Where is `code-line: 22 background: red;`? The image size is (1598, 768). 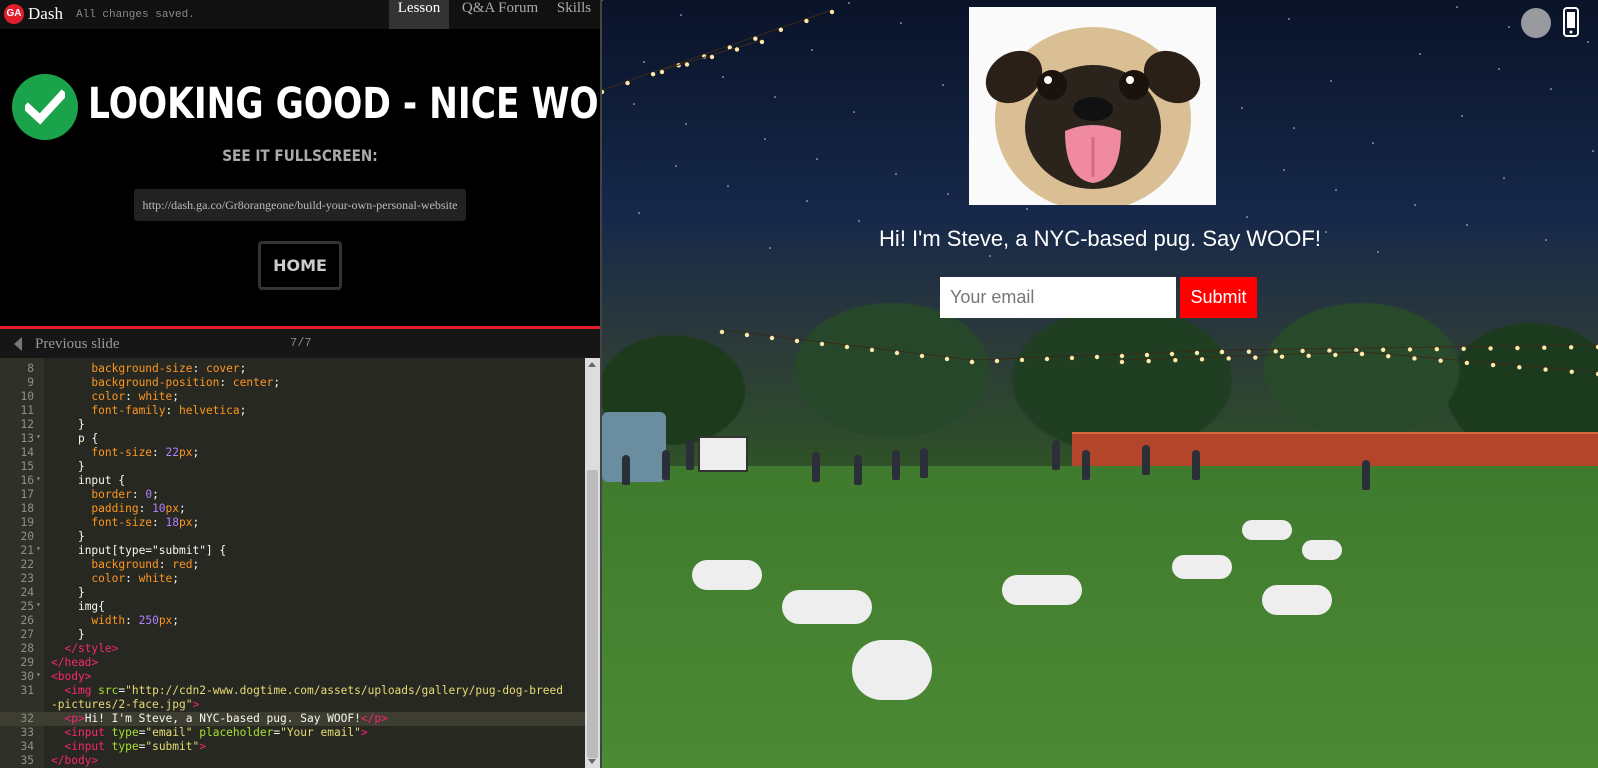
code-line: 22 background: red; is located at coordinates (292, 565).